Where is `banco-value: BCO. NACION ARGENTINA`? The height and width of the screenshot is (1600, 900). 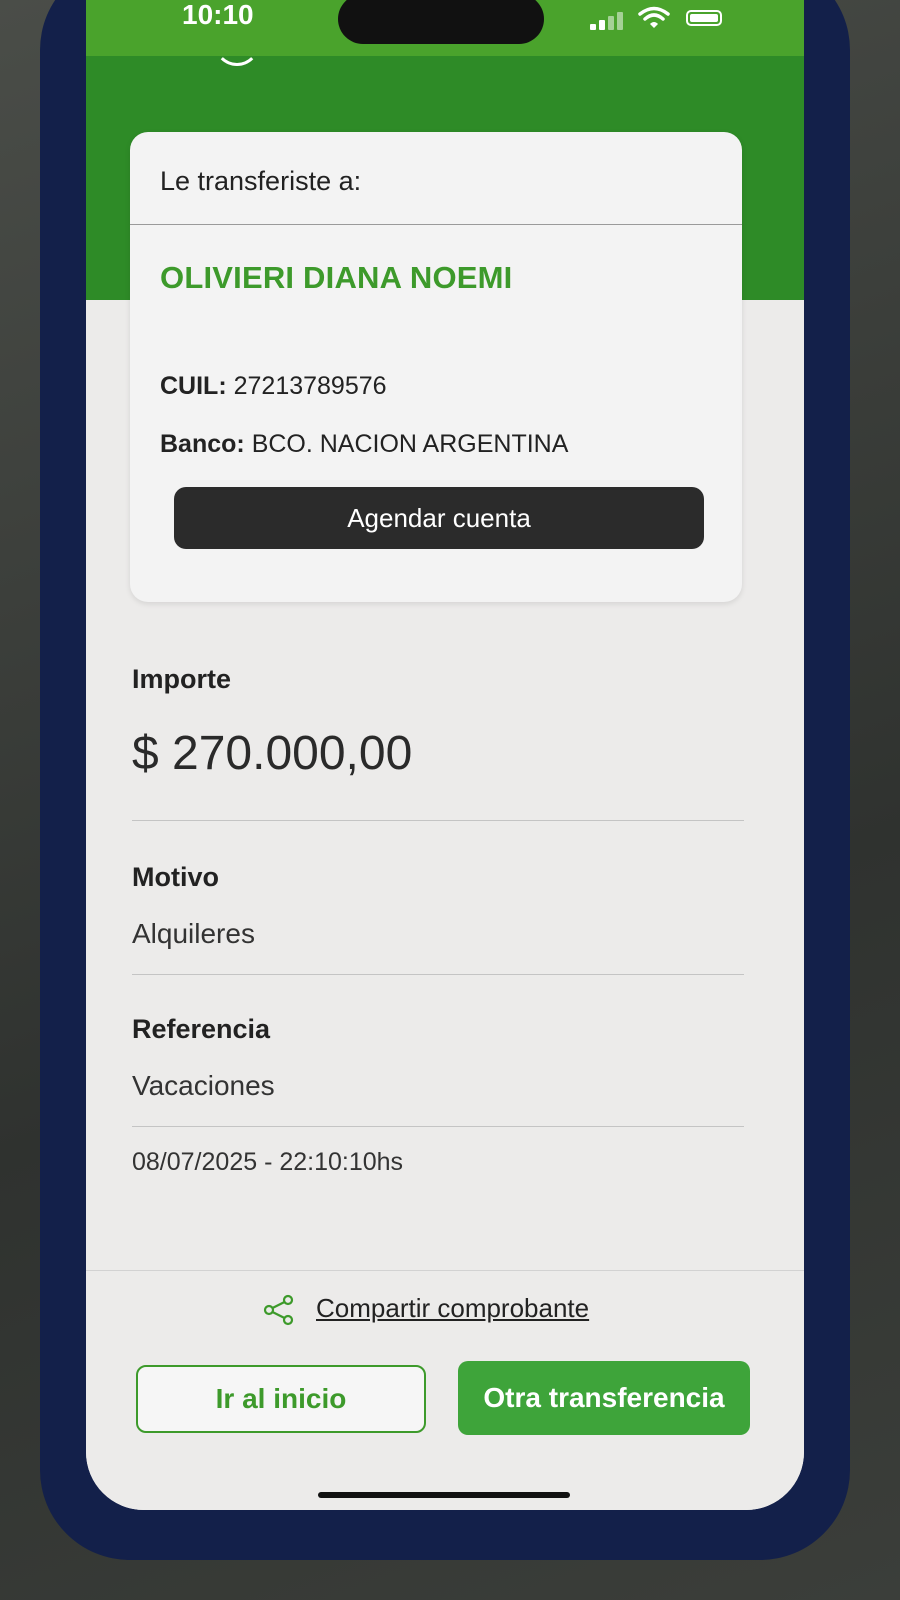 banco-value: BCO. NACION ARGENTINA is located at coordinates (410, 444).